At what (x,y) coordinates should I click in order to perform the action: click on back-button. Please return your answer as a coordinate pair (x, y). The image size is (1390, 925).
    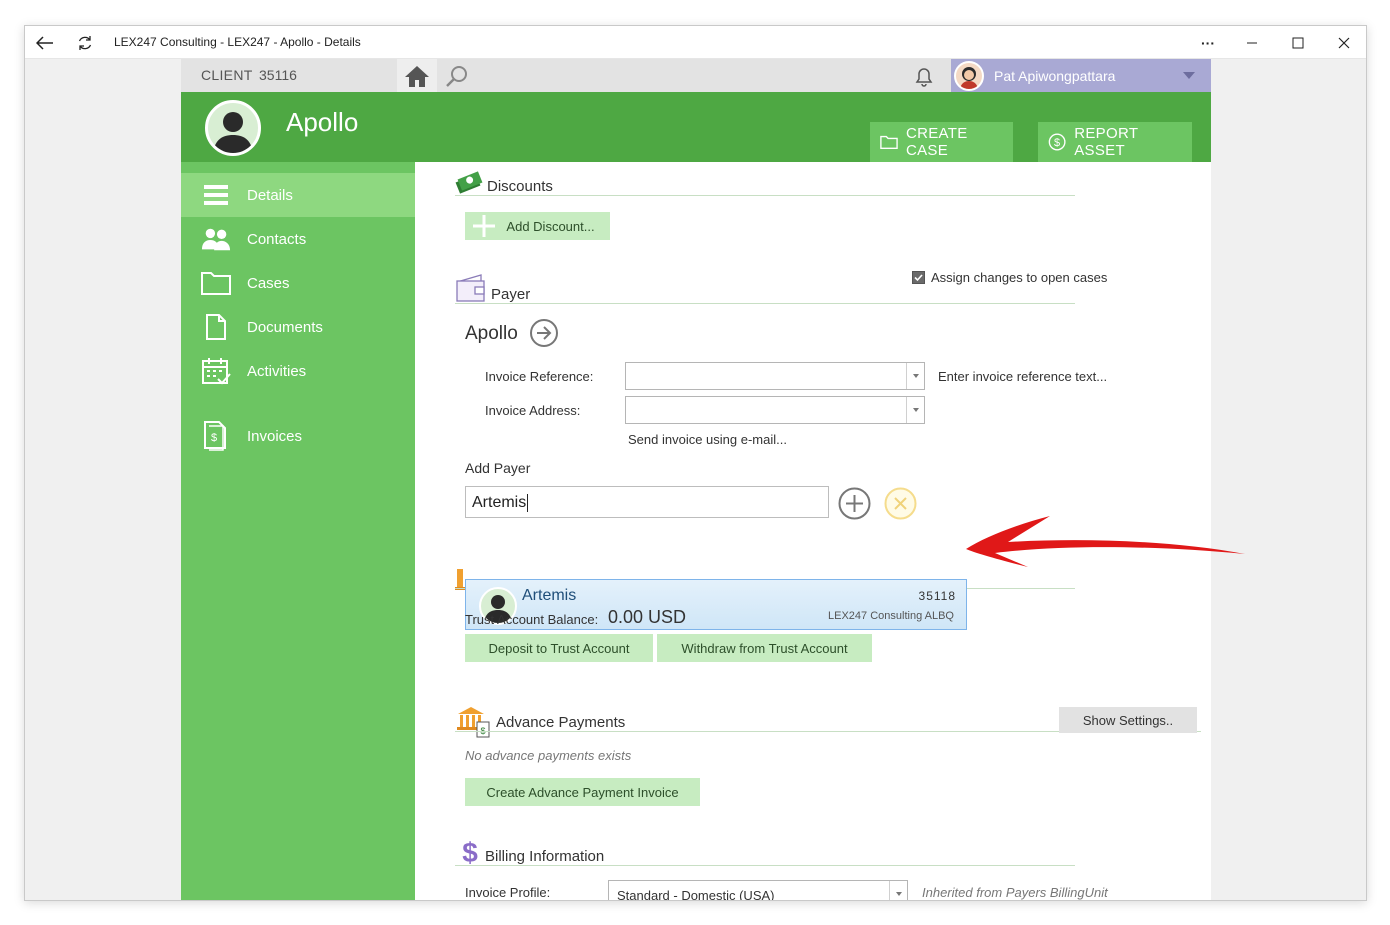
    Looking at the image, I should click on (45, 42).